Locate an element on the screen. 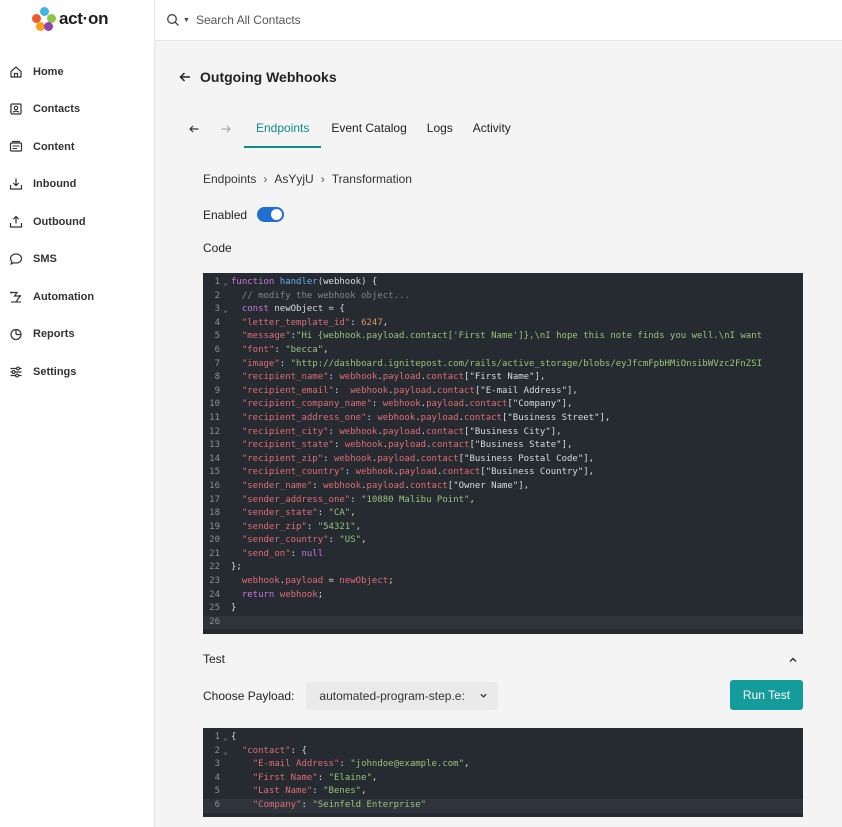 This screenshot has width=842, height=827. sidebar-item-reports: Reports is located at coordinates (77, 335).